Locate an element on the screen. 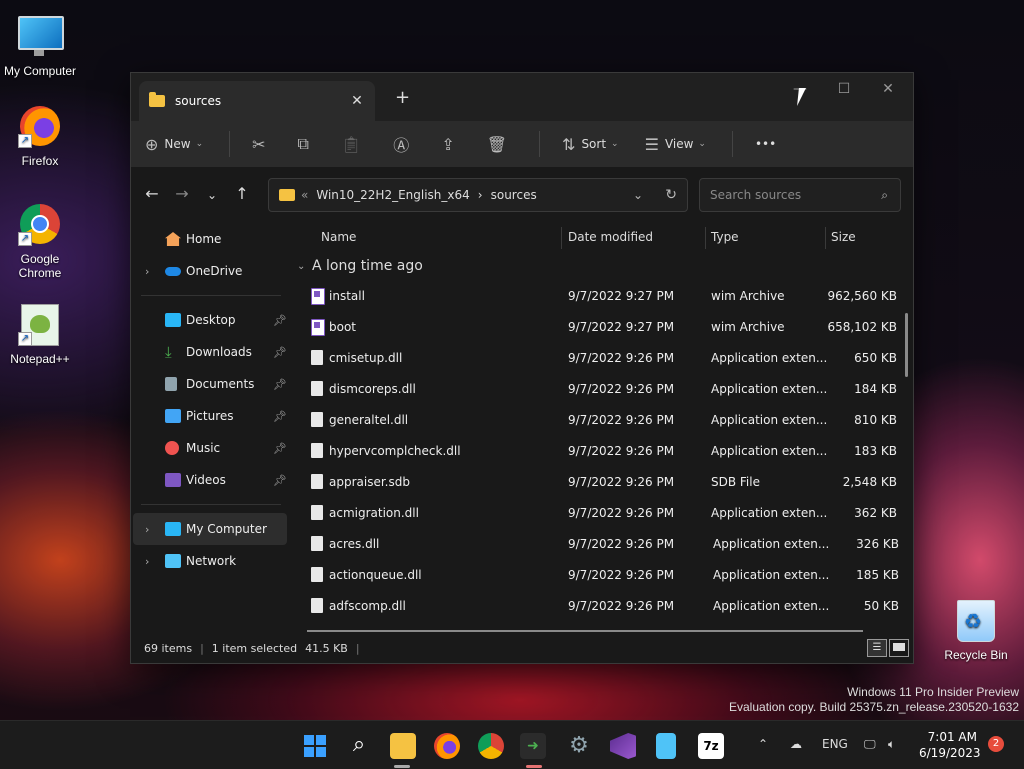 This screenshot has width=1024, height=769. view-button: ☰ View ⌄ is located at coordinates (675, 144).